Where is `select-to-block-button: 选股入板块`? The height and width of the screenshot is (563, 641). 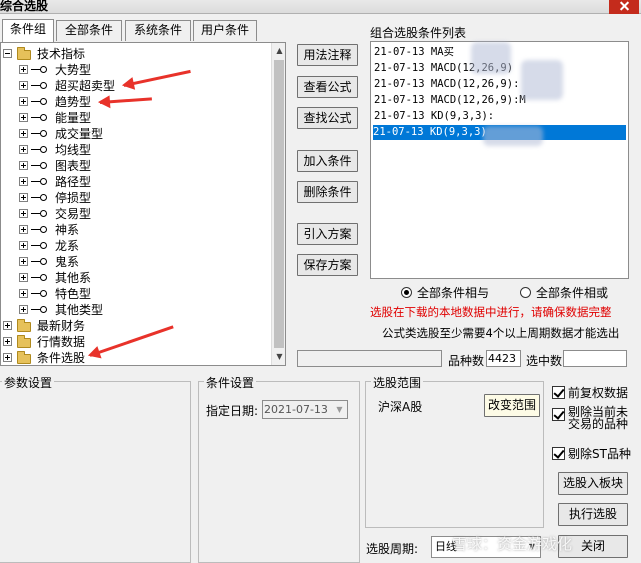 select-to-block-button: 选股入板块 is located at coordinates (593, 483).